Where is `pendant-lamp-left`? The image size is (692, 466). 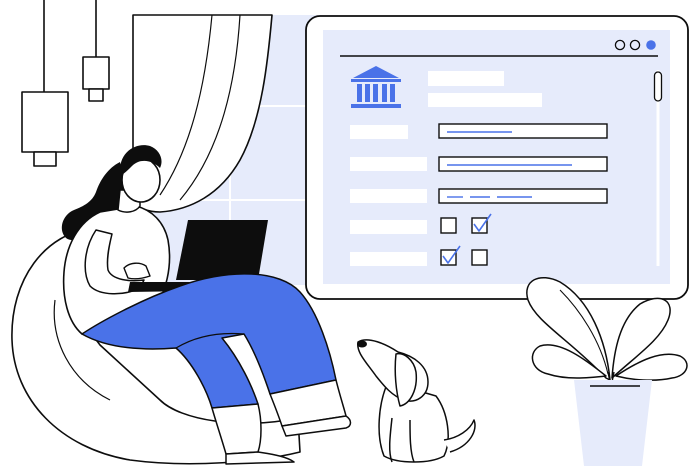
pendant-lamp-left is located at coordinates (45, 83).